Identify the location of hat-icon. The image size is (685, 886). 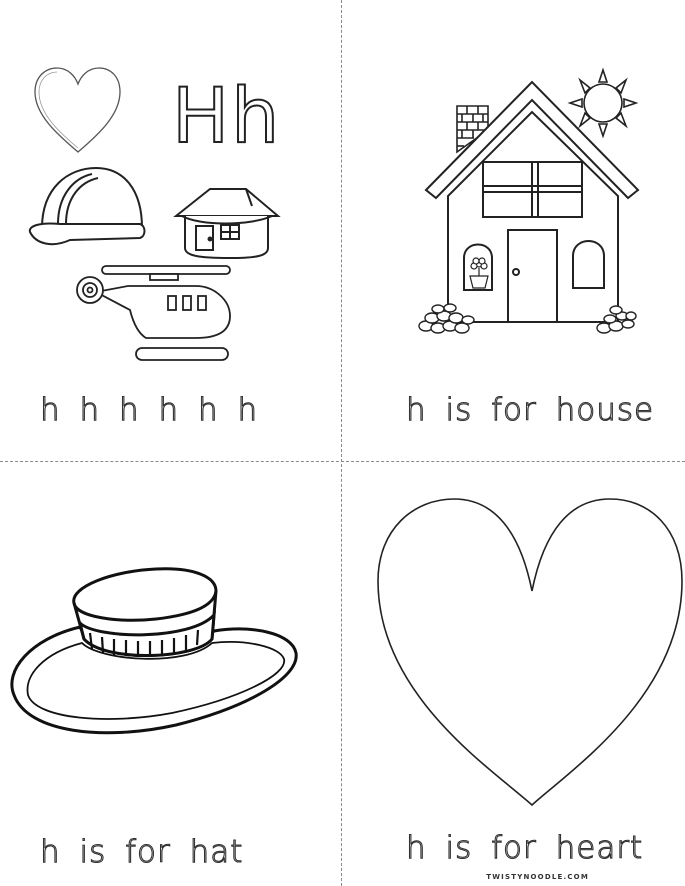
(154, 651).